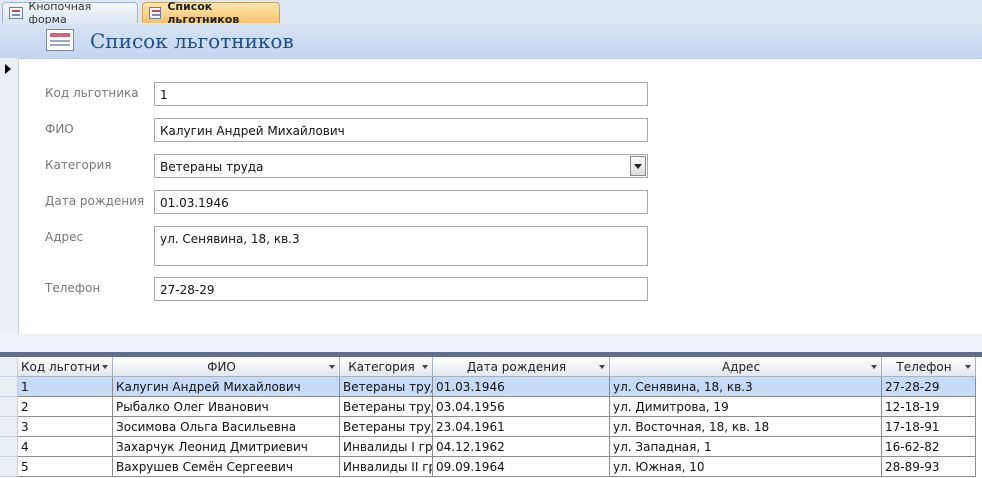 This screenshot has height=478, width=982. I want to click on form-header: Список льготников, so click(491, 41).